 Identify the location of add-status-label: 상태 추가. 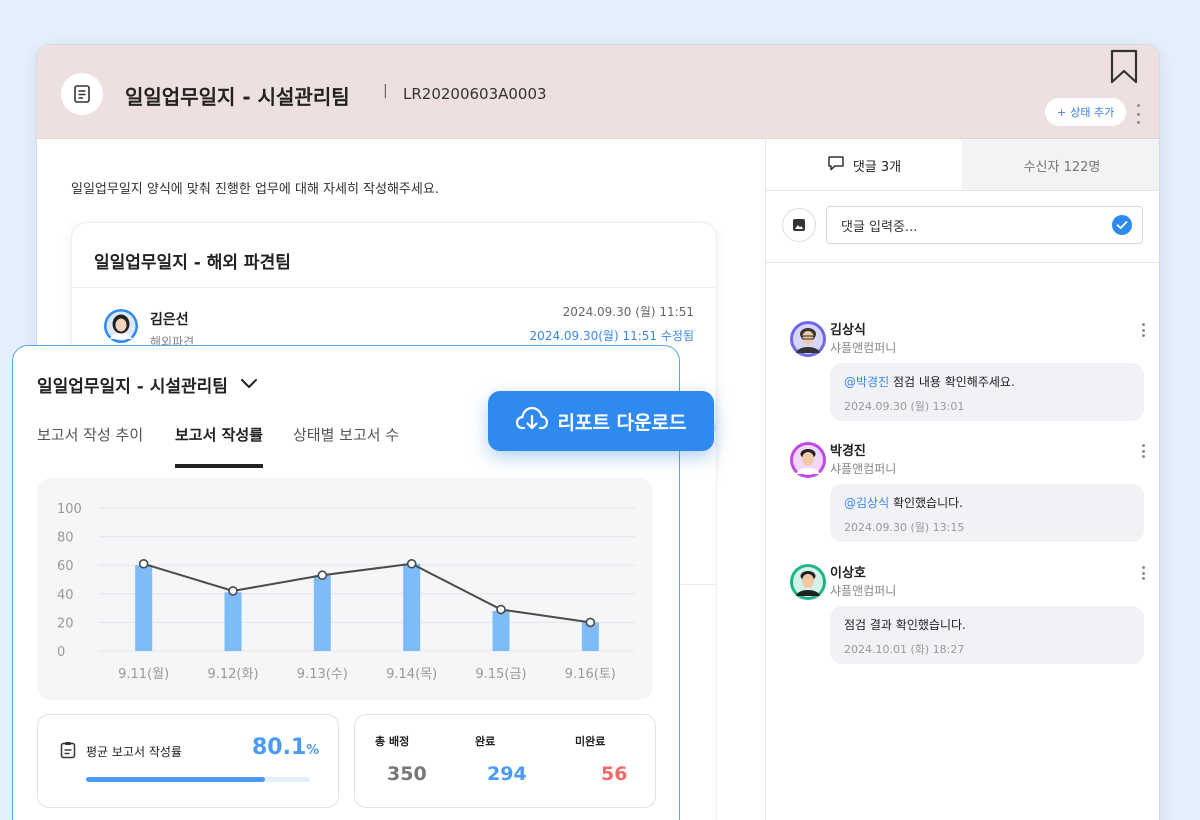
(1092, 112).